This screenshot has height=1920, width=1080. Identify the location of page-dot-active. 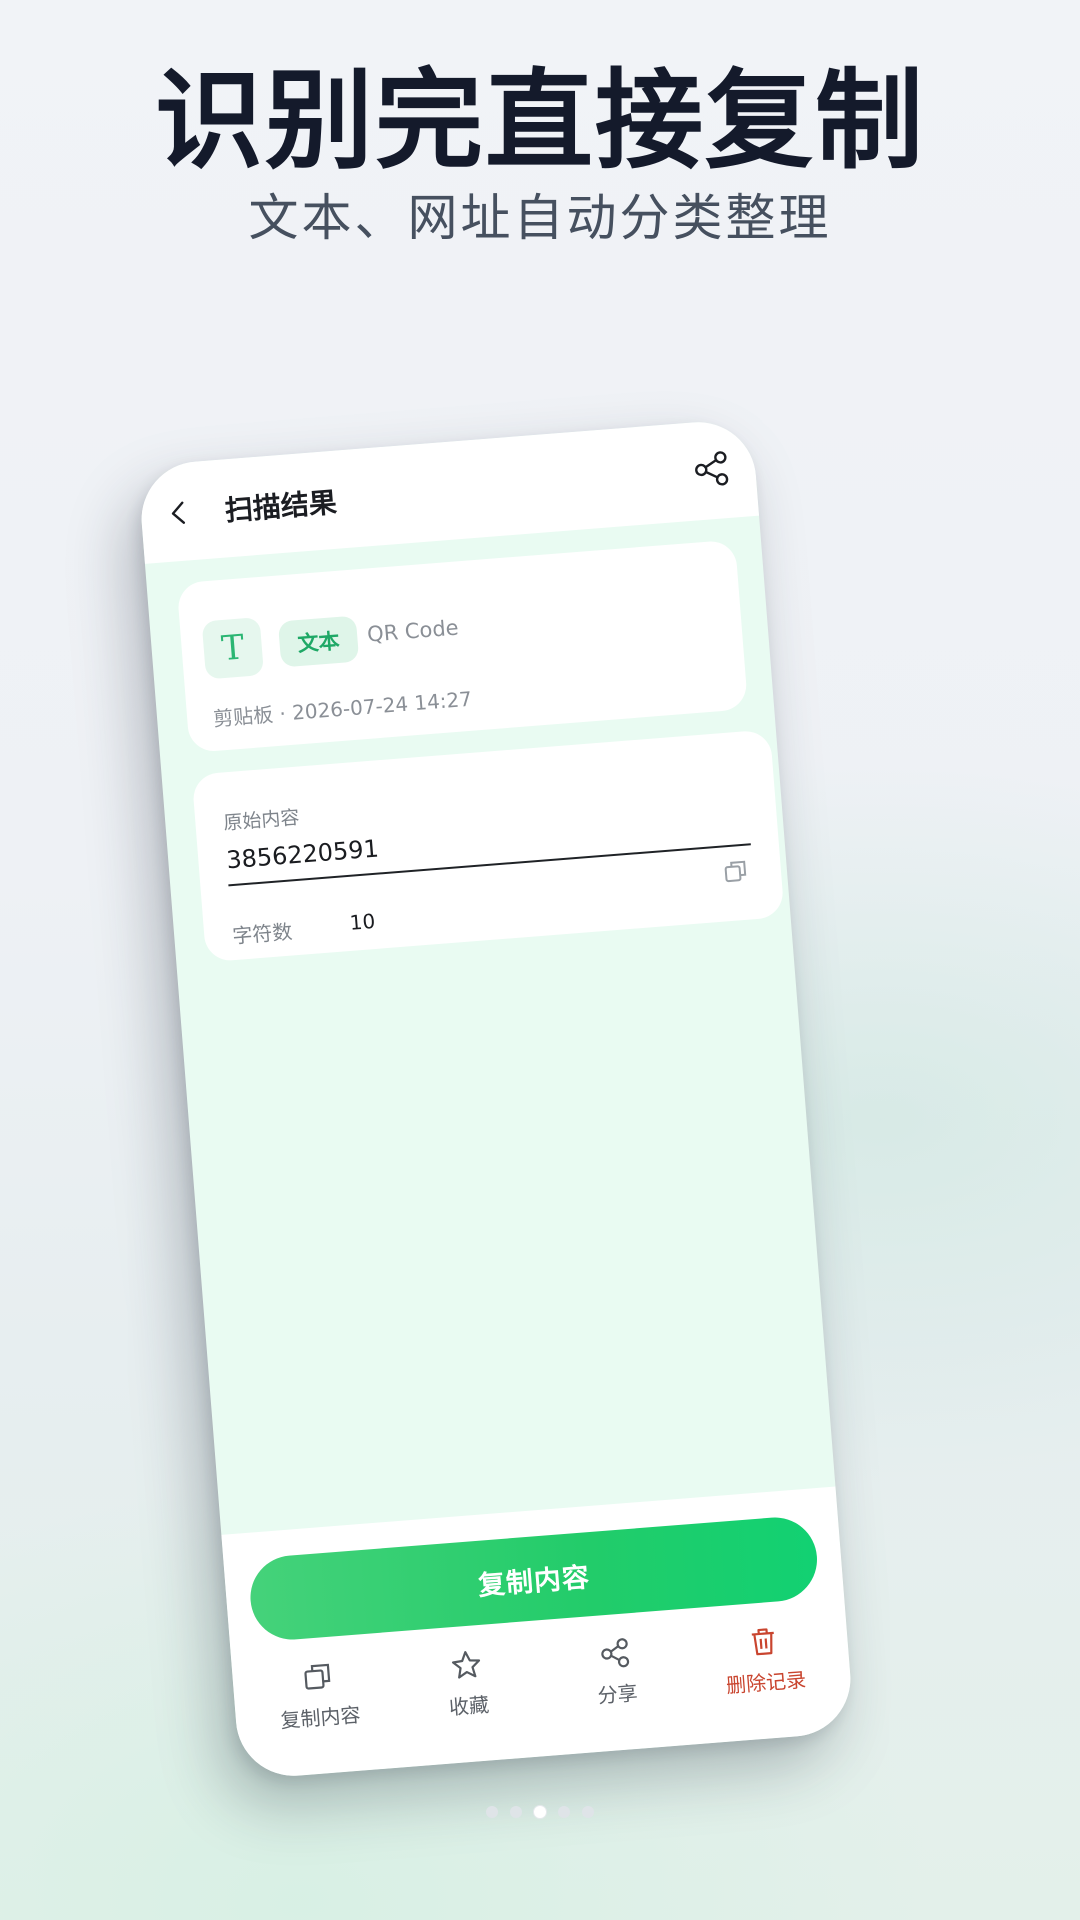
(540, 1812).